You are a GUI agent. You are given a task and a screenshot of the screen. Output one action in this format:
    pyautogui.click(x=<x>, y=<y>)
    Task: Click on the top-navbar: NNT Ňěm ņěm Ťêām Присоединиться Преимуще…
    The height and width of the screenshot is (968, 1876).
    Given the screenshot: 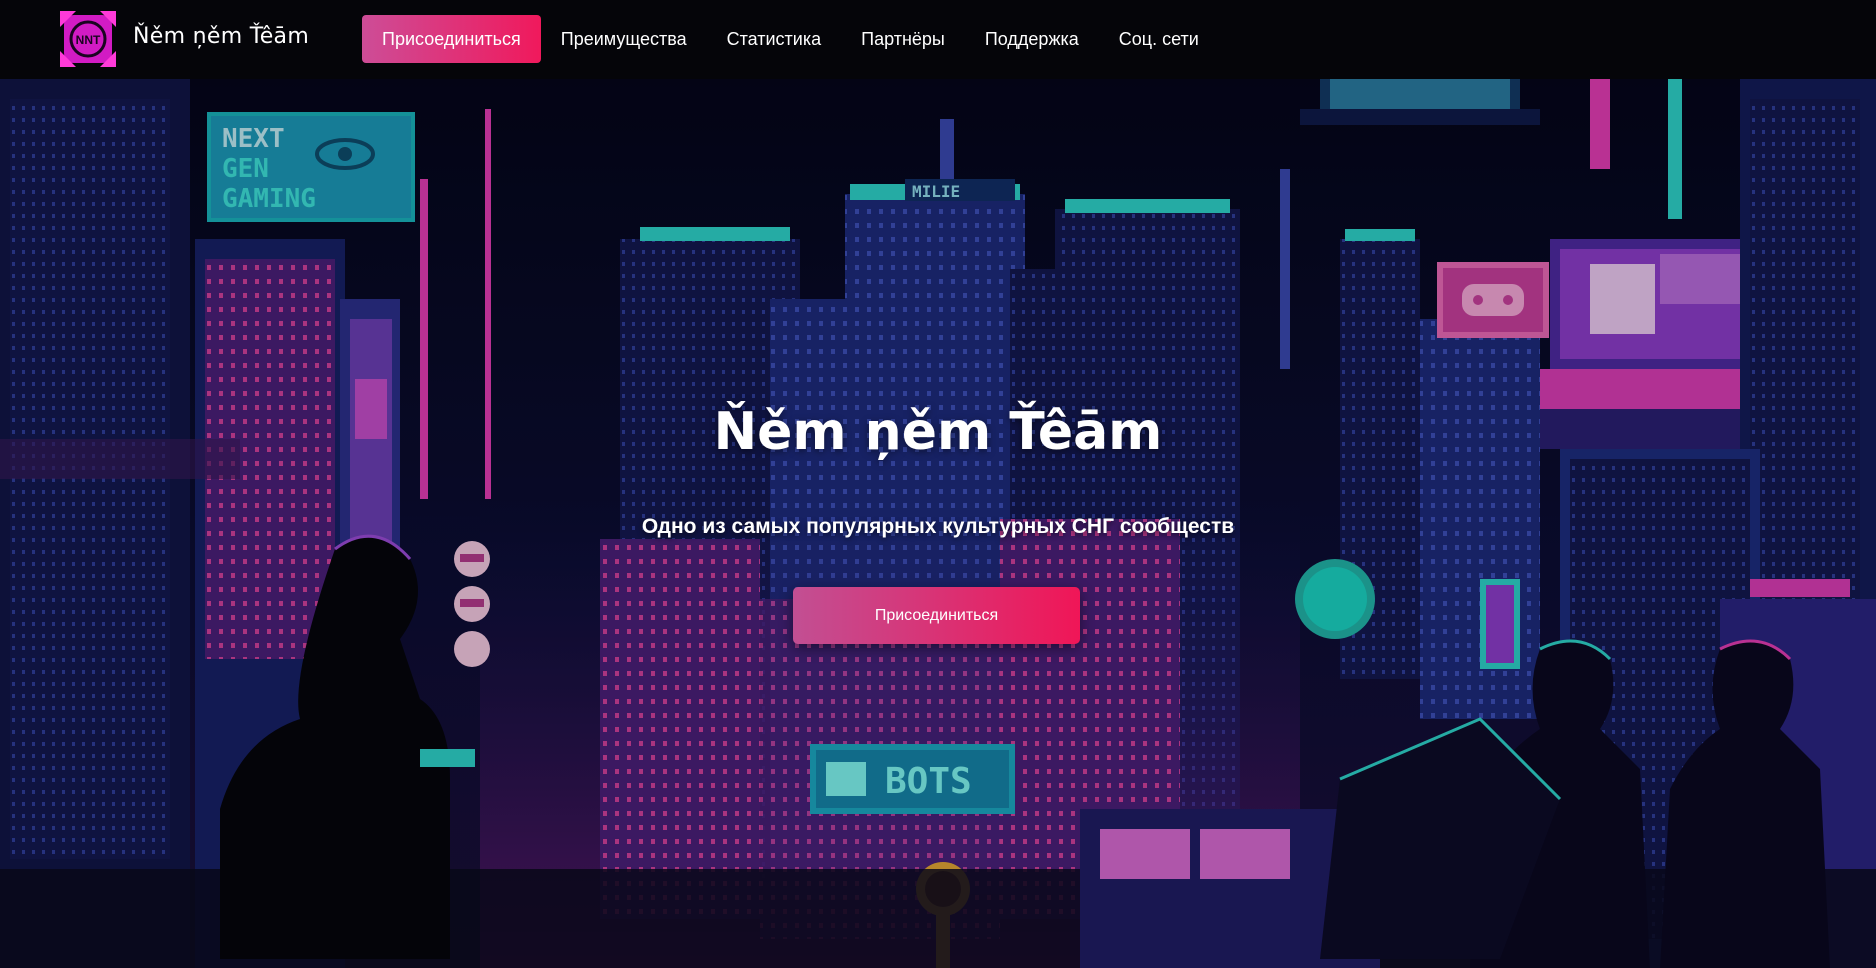 What is the action you would take?
    pyautogui.click(x=938, y=39)
    